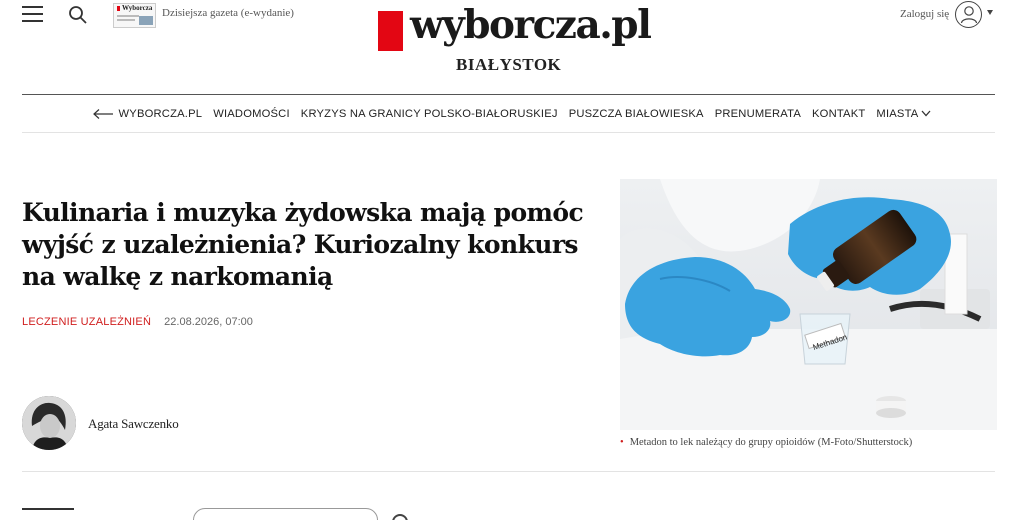 The height and width of the screenshot is (520, 1024). Describe the element at coordinates (134, 15) in the screenshot. I see `e-edition-thumbnail: Wyborcza` at that location.